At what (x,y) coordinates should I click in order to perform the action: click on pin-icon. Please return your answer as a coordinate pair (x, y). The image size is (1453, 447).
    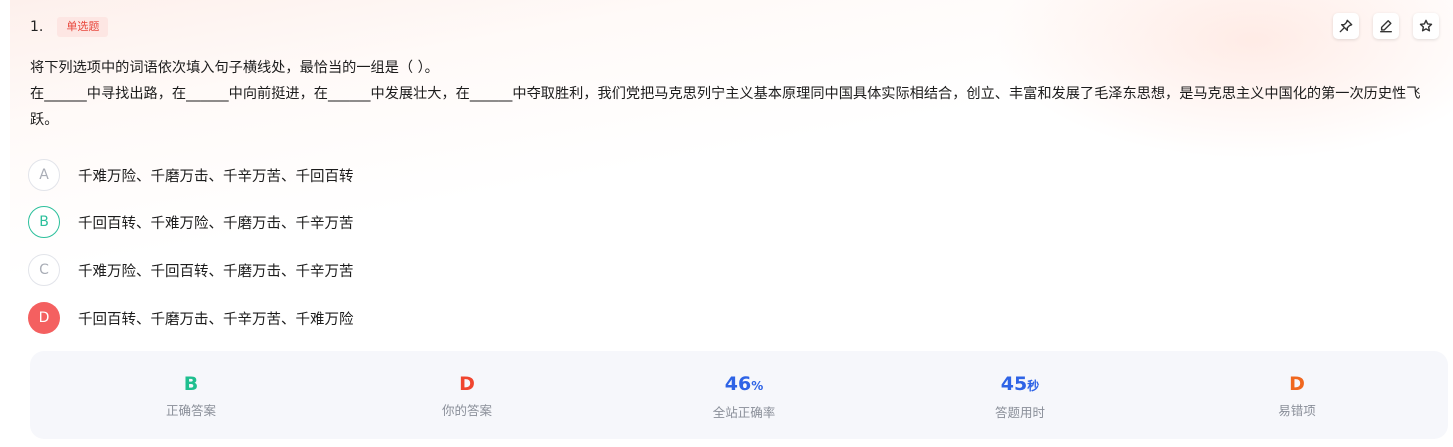
    Looking at the image, I should click on (1346, 26).